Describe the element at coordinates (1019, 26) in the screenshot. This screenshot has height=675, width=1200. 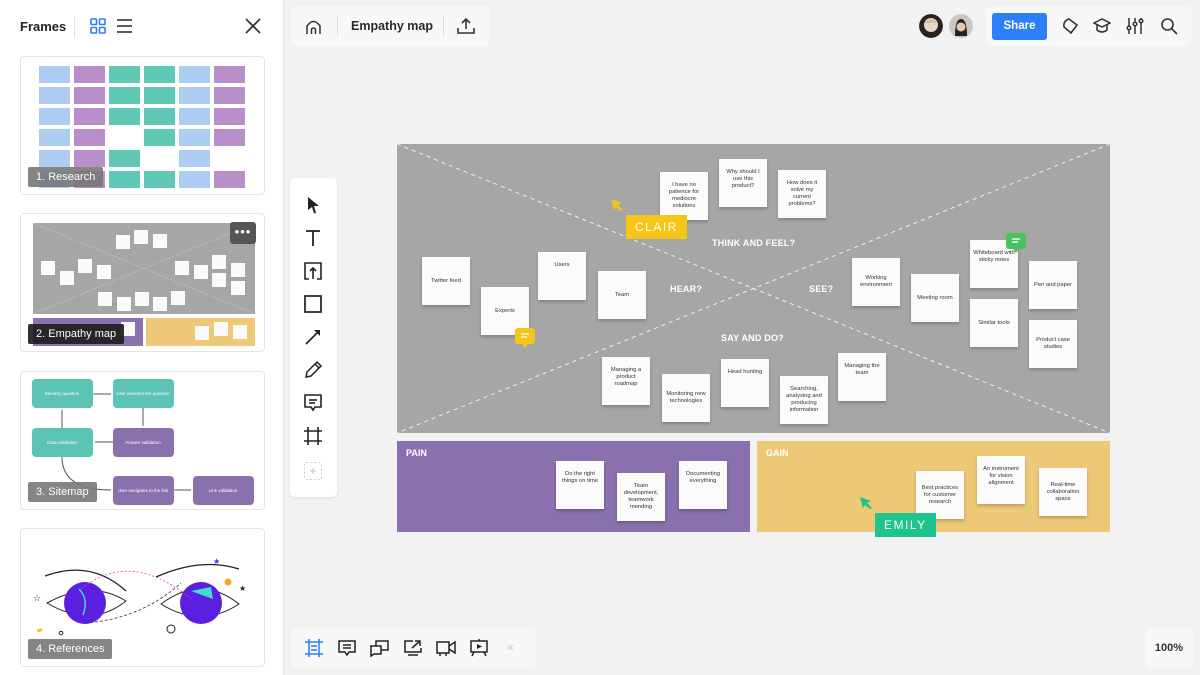
I see `share-button: Share` at that location.